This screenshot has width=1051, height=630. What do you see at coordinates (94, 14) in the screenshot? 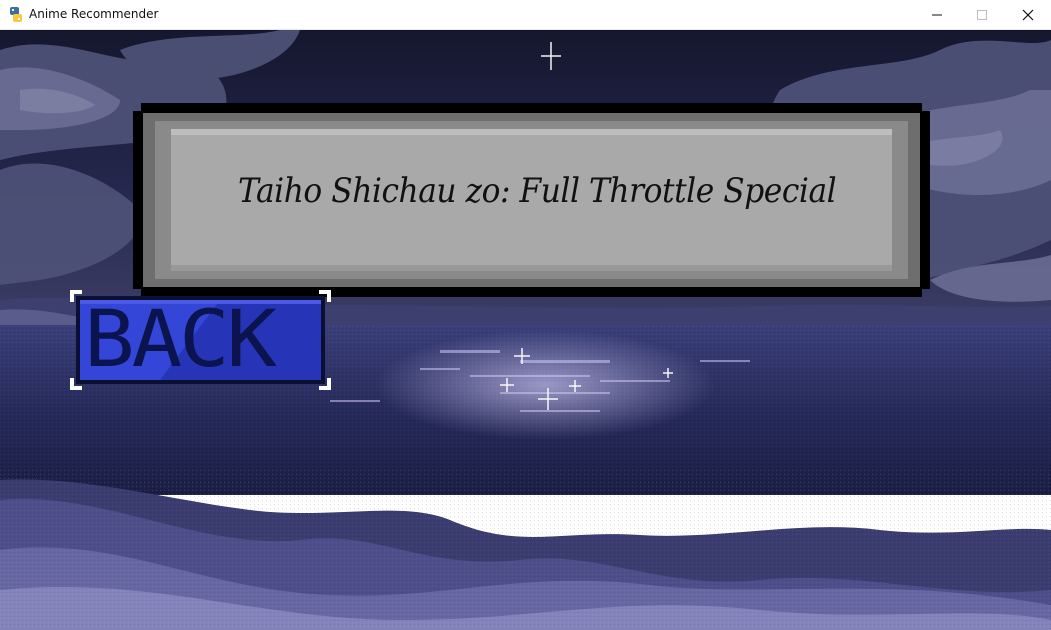
I see `window-title: Anime Recommender` at bounding box center [94, 14].